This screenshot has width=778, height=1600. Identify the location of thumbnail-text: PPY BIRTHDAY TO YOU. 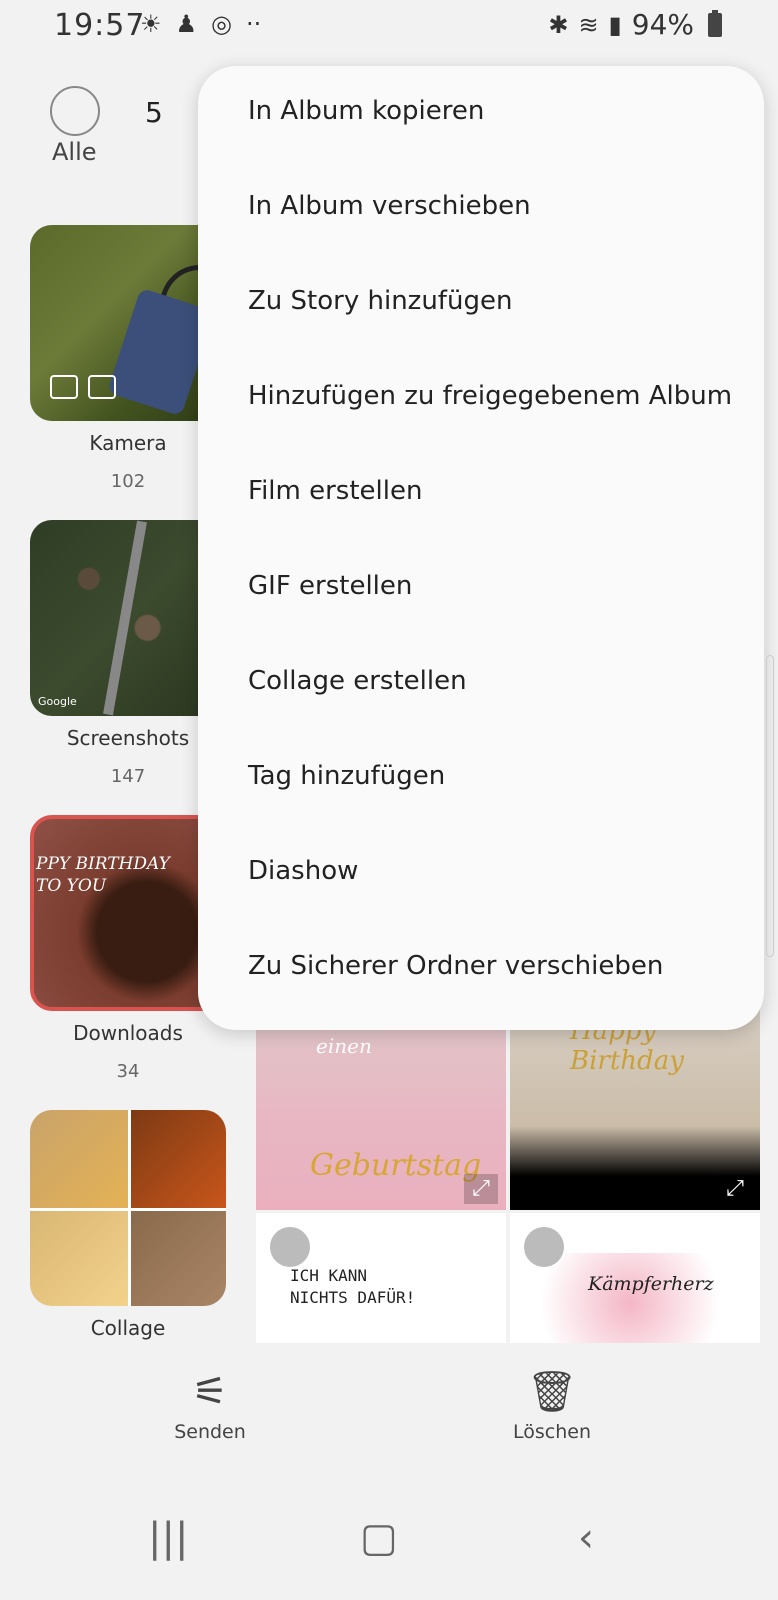
(103, 875).